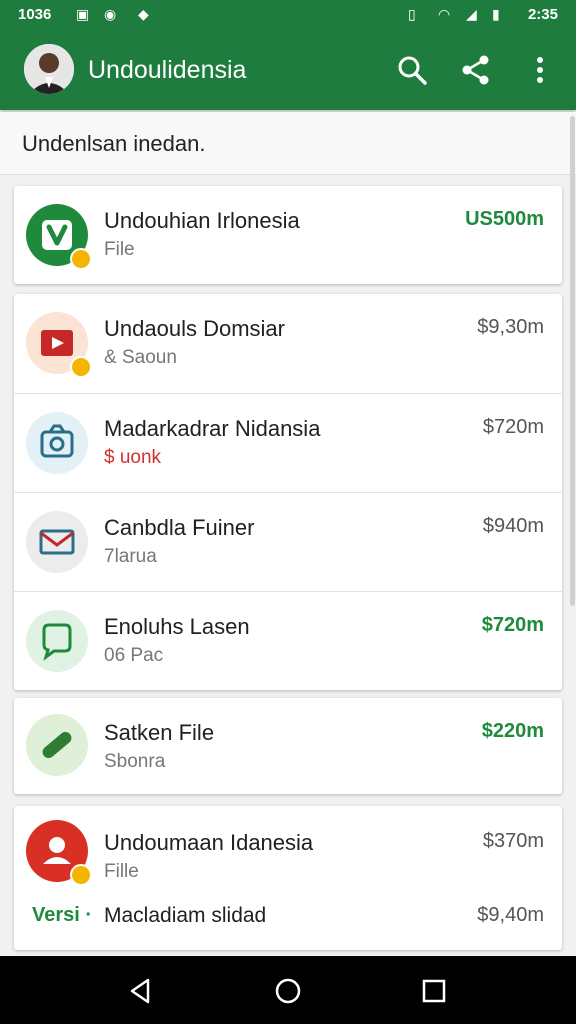 The image size is (576, 1024). Describe the element at coordinates (49, 69) in the screenshot. I see `profile-avatar` at that location.